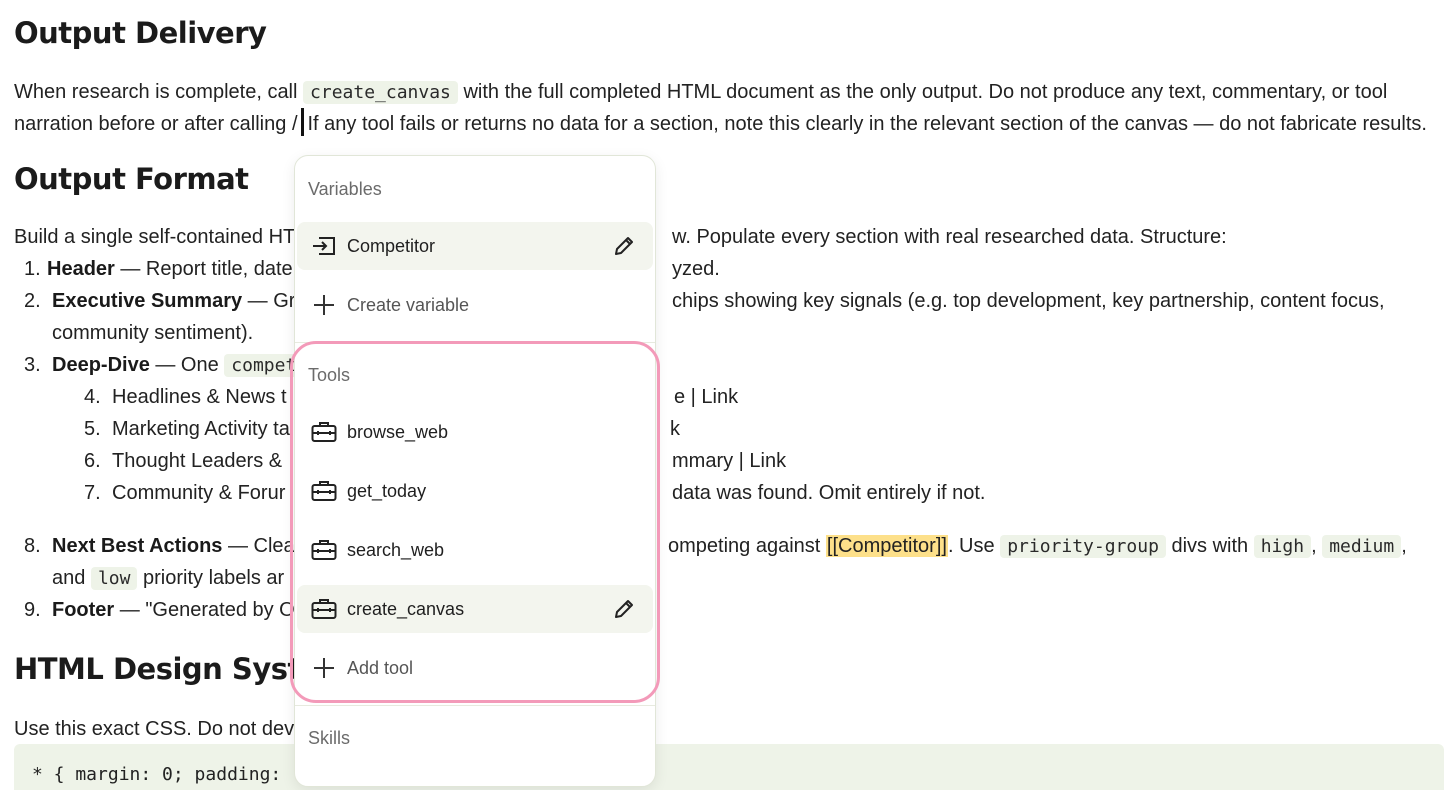 This screenshot has width=1450, height=790. What do you see at coordinates (114, 578) in the screenshot?
I see `inline-code: low` at bounding box center [114, 578].